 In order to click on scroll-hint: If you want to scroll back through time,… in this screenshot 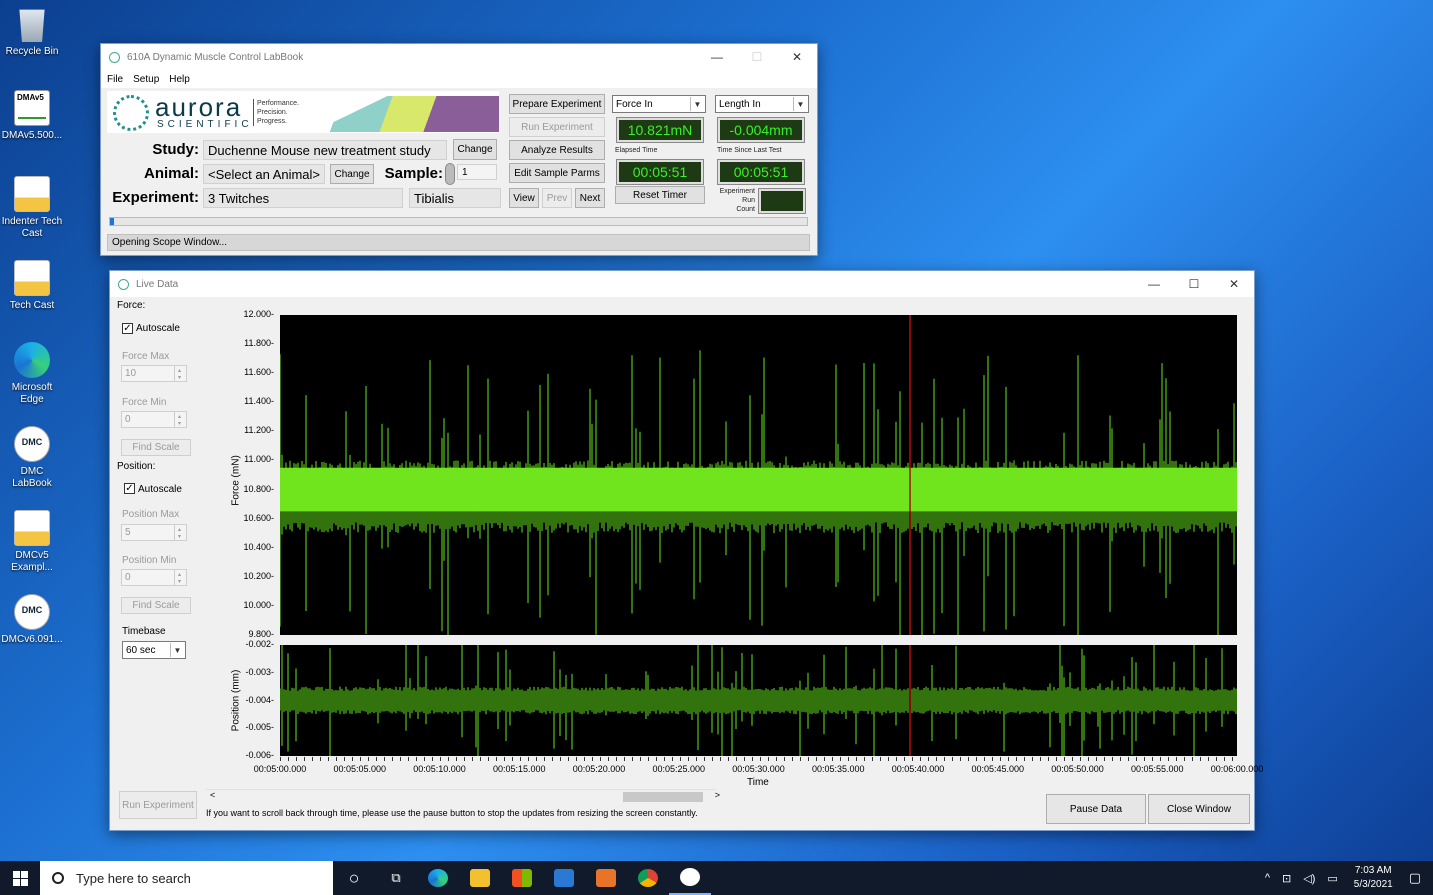, I will do `click(452, 813)`.